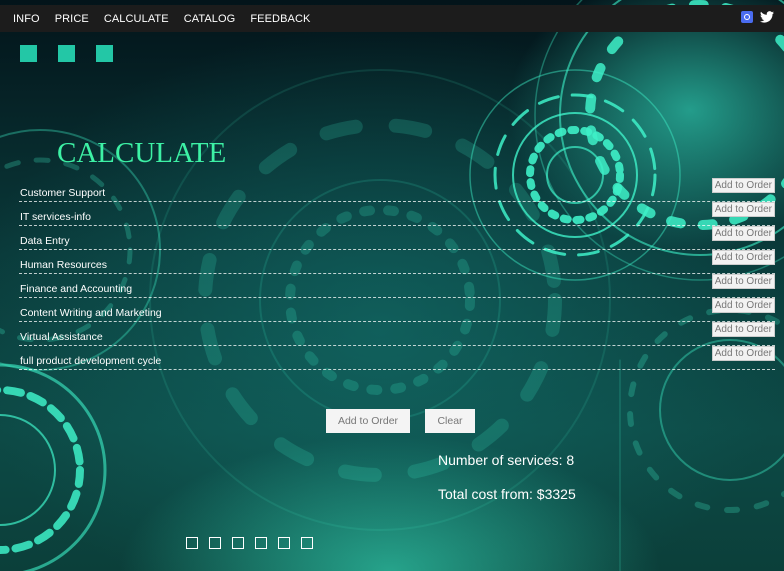 This screenshot has width=784, height=571. What do you see at coordinates (72, 19) in the screenshot?
I see `nav-item-price: PRICE` at bounding box center [72, 19].